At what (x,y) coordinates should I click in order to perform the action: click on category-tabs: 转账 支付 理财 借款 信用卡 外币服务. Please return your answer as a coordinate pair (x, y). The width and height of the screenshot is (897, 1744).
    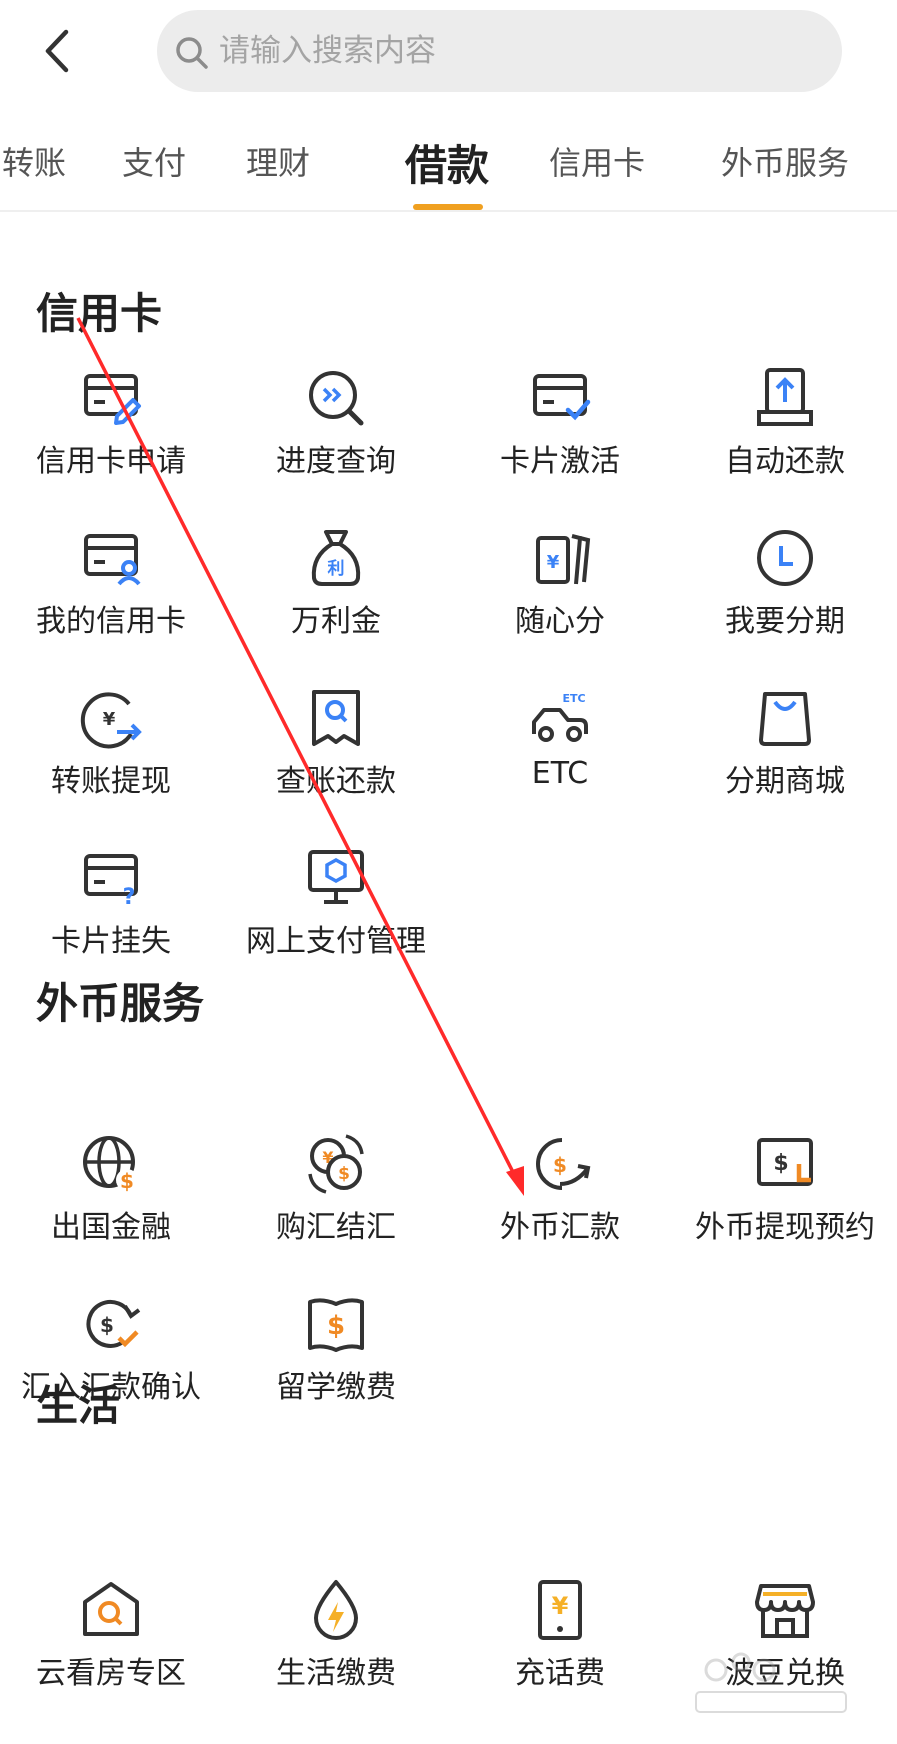
    Looking at the image, I should click on (448, 165).